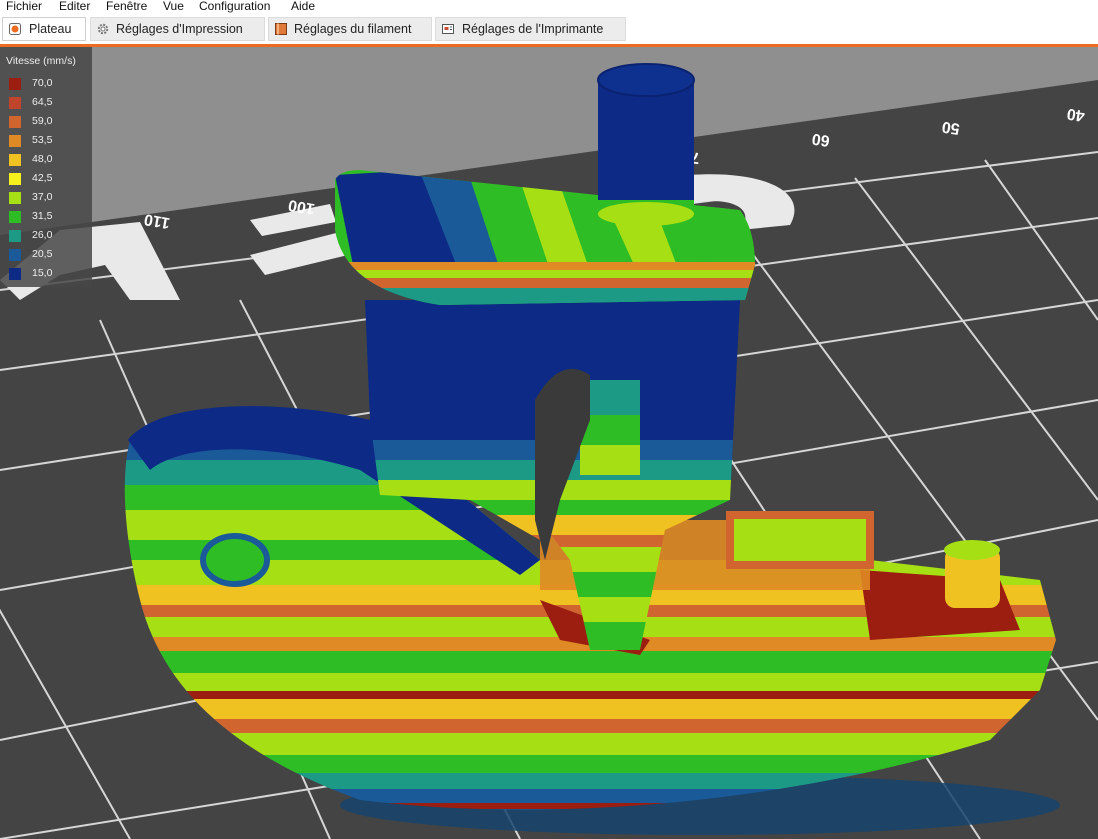 This screenshot has height=839, width=1098. I want to click on legend-value: 37,0, so click(42, 197).